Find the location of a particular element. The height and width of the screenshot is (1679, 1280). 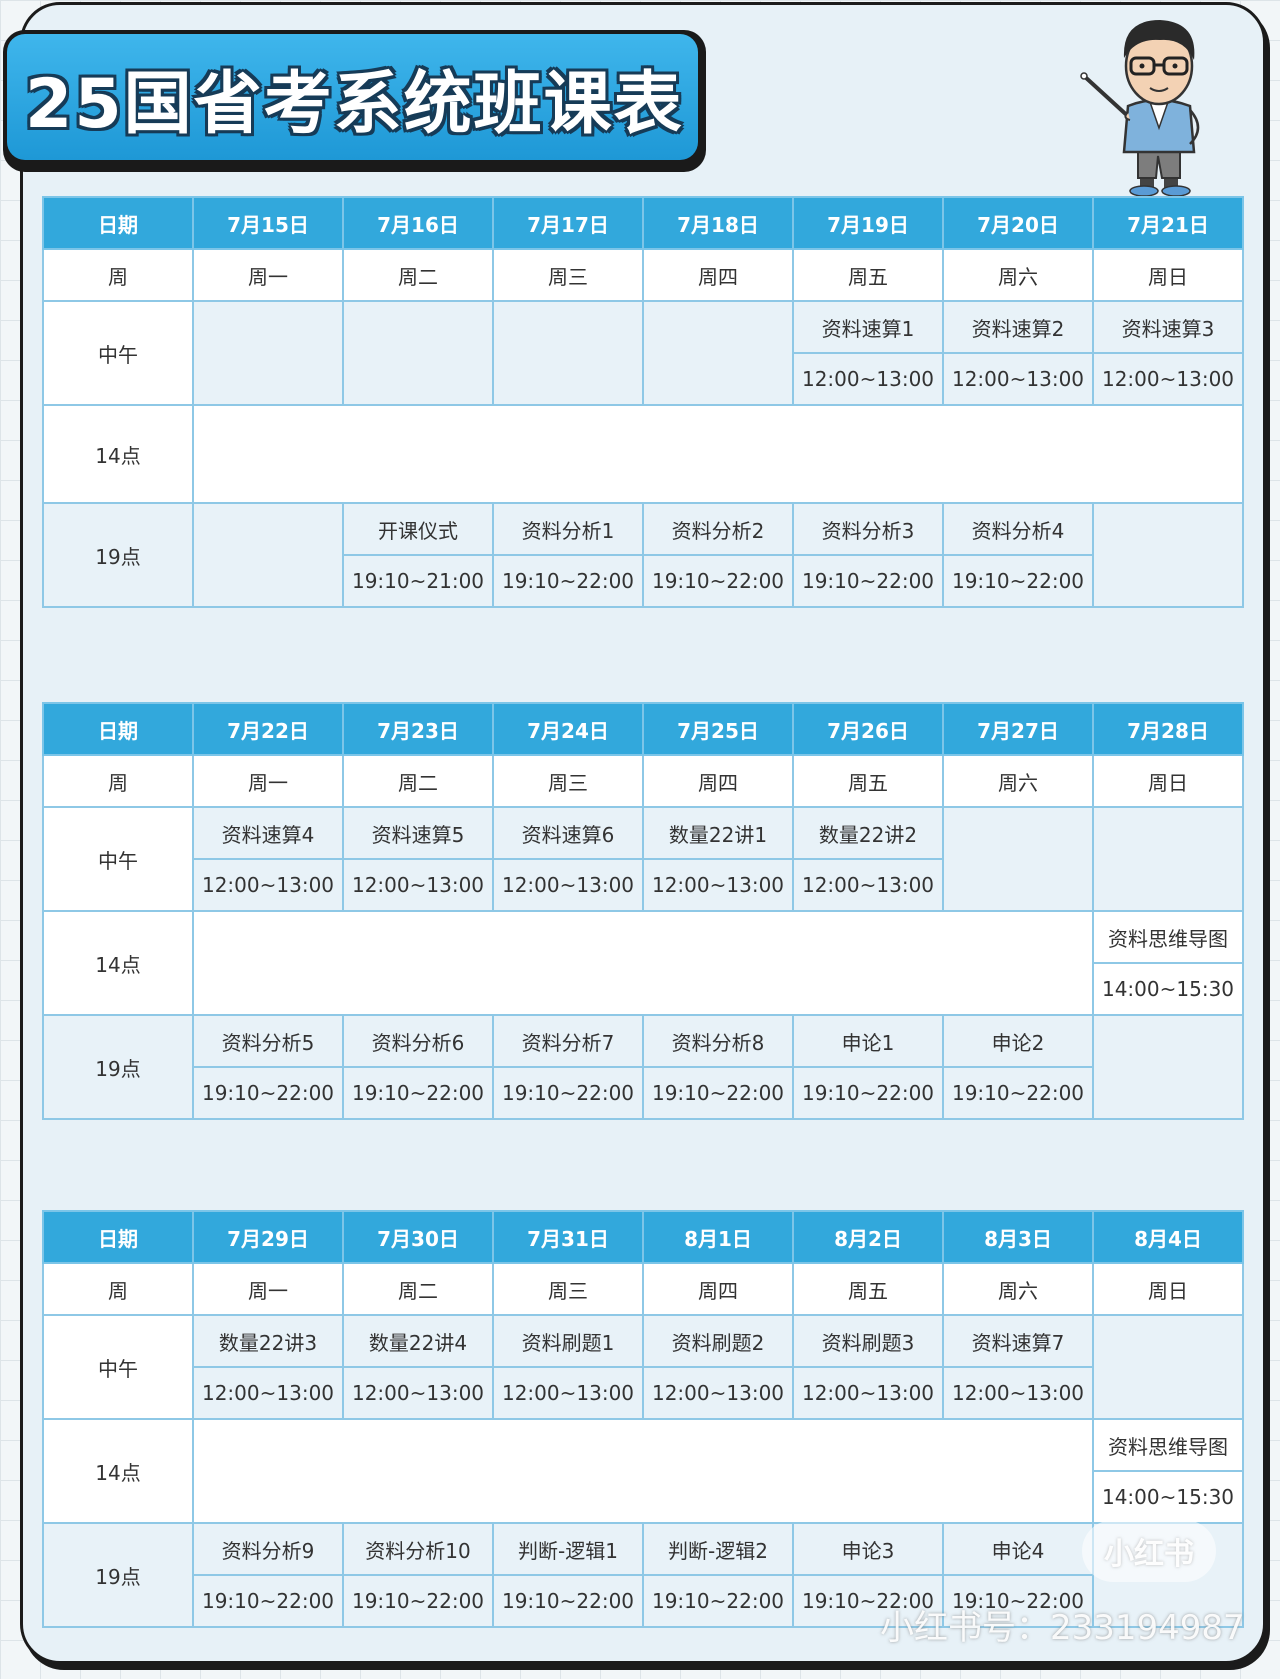

course-name: 判断-逻辑1 is located at coordinates (568, 1549).